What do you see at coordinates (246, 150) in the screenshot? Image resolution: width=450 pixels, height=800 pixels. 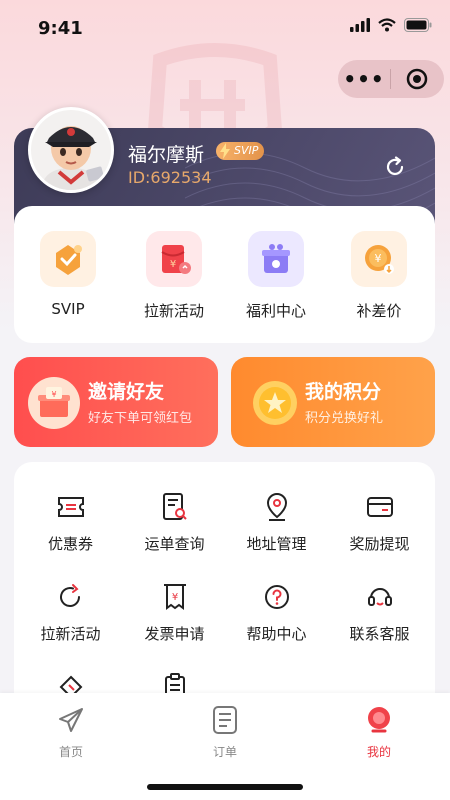 I see `svip-badge-label: SVIP` at bounding box center [246, 150].